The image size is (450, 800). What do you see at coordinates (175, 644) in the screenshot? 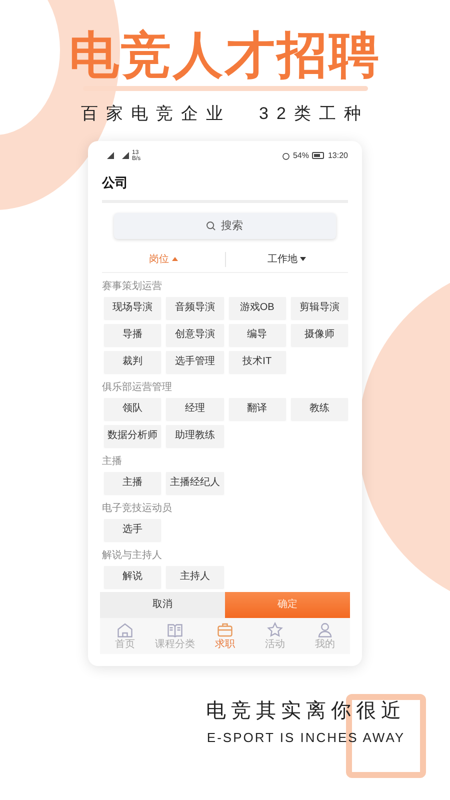
I see `nav-label: 课程分类` at bounding box center [175, 644].